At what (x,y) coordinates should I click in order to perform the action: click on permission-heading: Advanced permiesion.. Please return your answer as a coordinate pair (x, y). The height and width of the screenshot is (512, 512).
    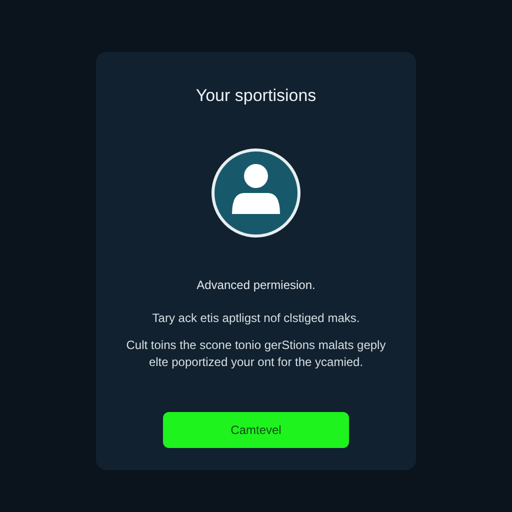
    Looking at the image, I should click on (256, 285).